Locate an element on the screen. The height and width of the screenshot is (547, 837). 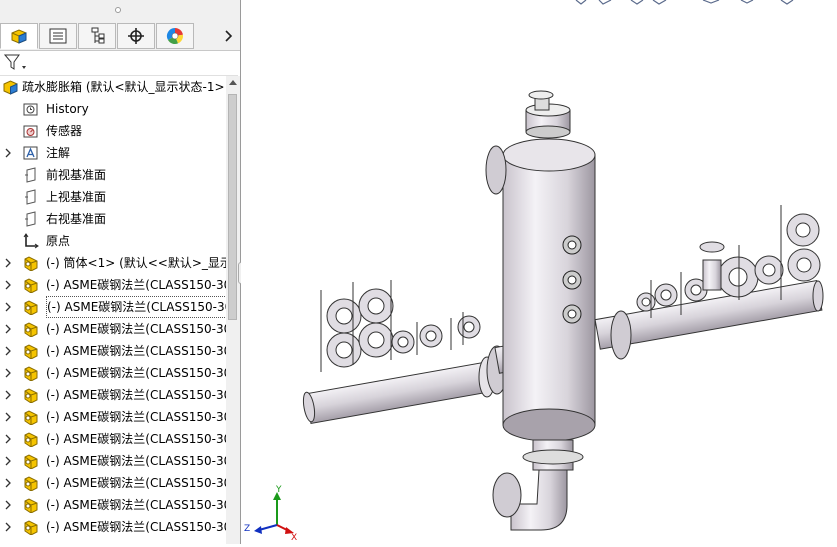
tree-item: 原点 is located at coordinates (113, 241).